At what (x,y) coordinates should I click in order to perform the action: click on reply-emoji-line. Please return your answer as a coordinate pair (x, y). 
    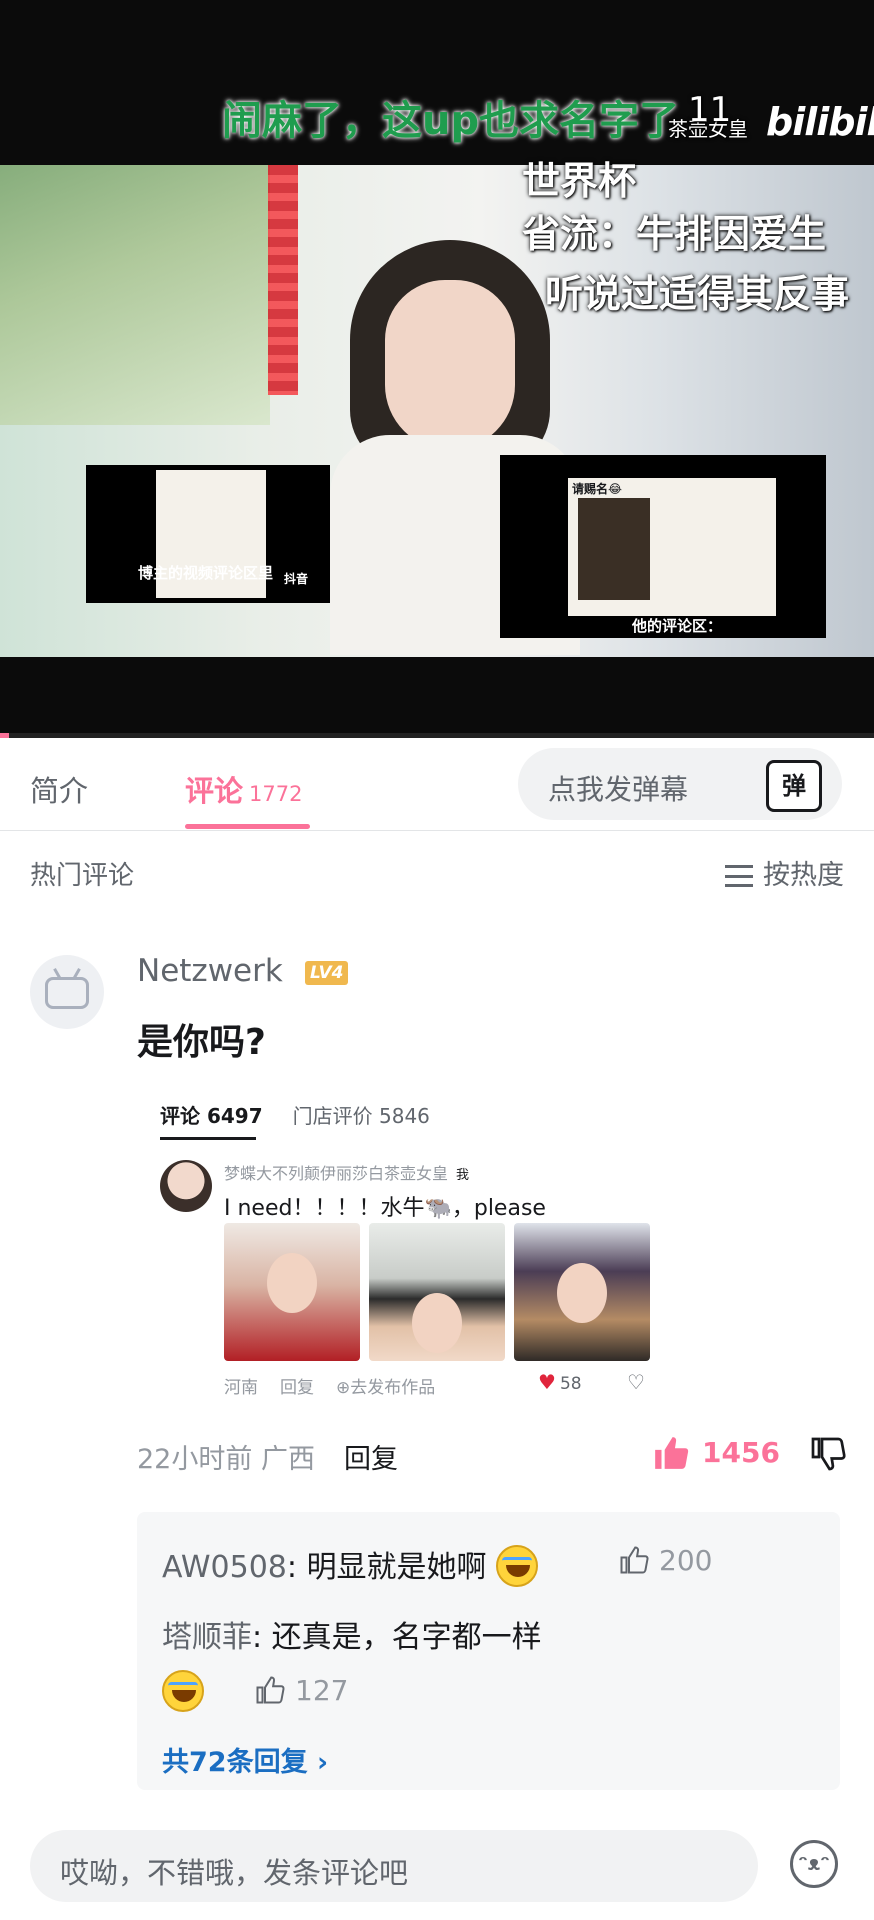
    Looking at the image, I should click on (183, 1691).